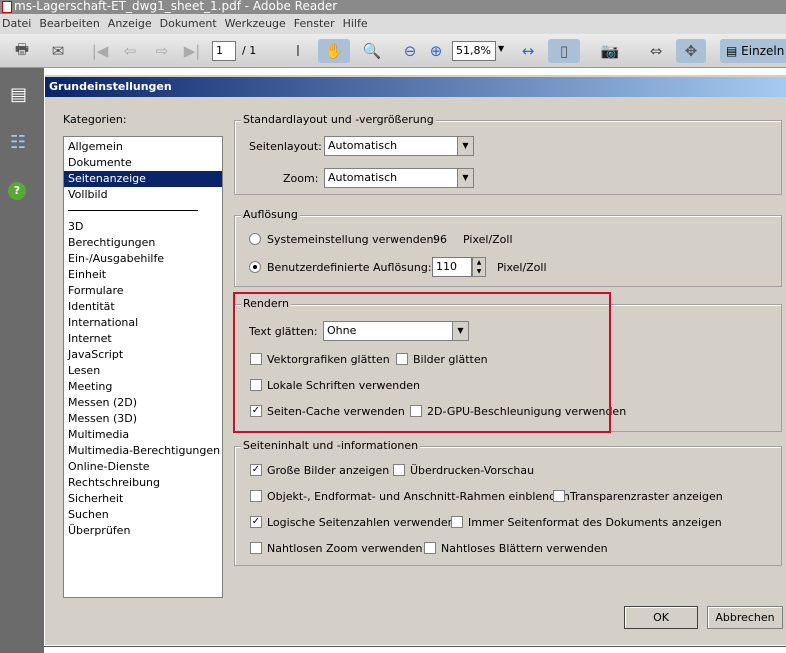  I want to click on seitenlayout-select: Automatisch ▼, so click(399, 146).